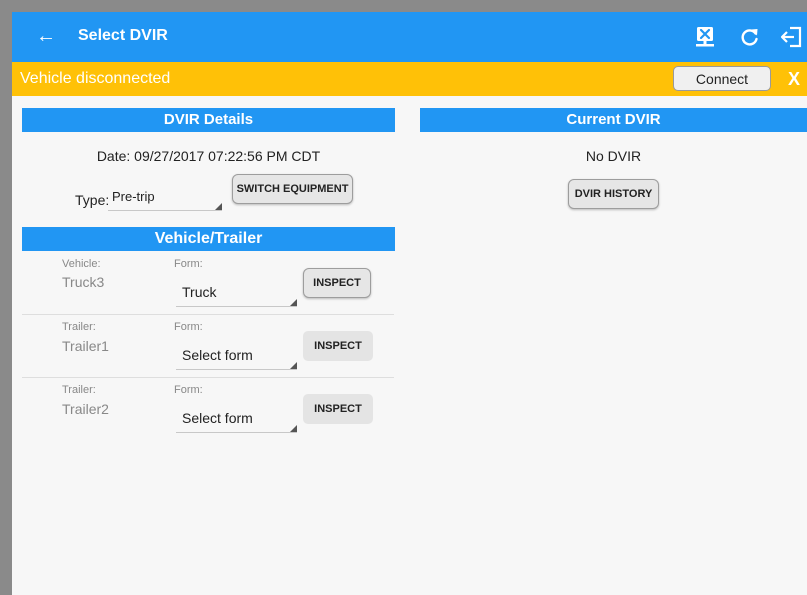  I want to click on equipment-name: Trailer1, so click(85, 346).